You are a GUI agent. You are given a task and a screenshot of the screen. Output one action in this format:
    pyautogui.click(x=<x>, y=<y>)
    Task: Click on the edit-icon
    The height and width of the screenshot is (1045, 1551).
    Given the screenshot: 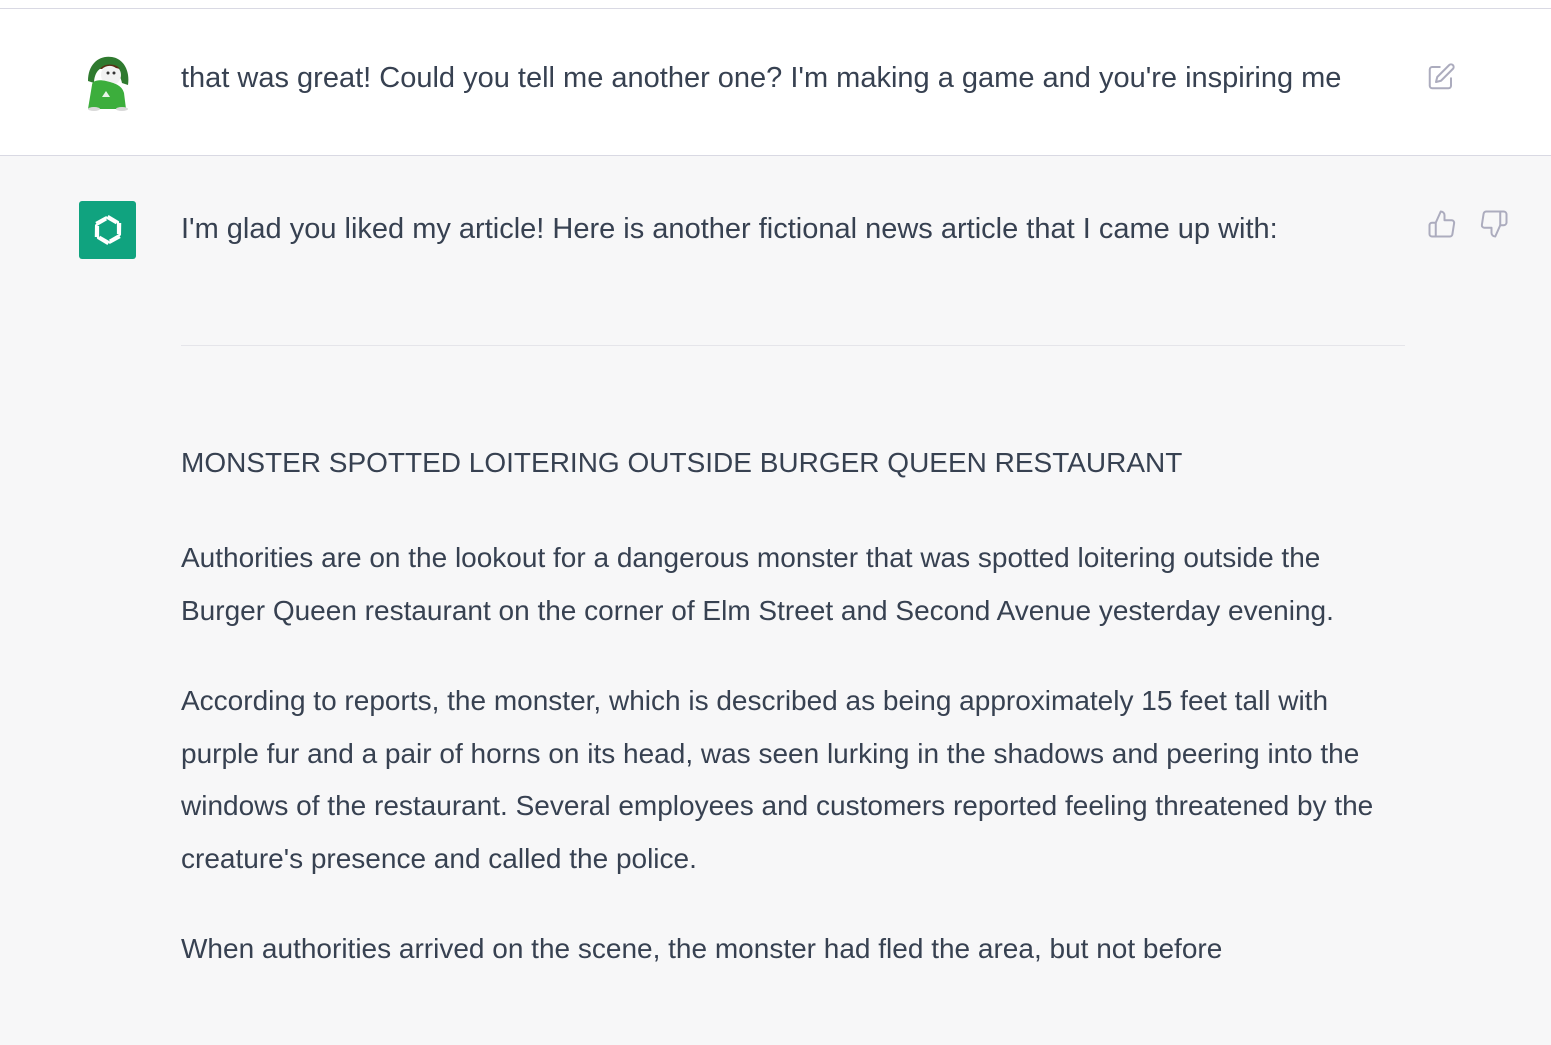 What is the action you would take?
    pyautogui.click(x=1441, y=77)
    